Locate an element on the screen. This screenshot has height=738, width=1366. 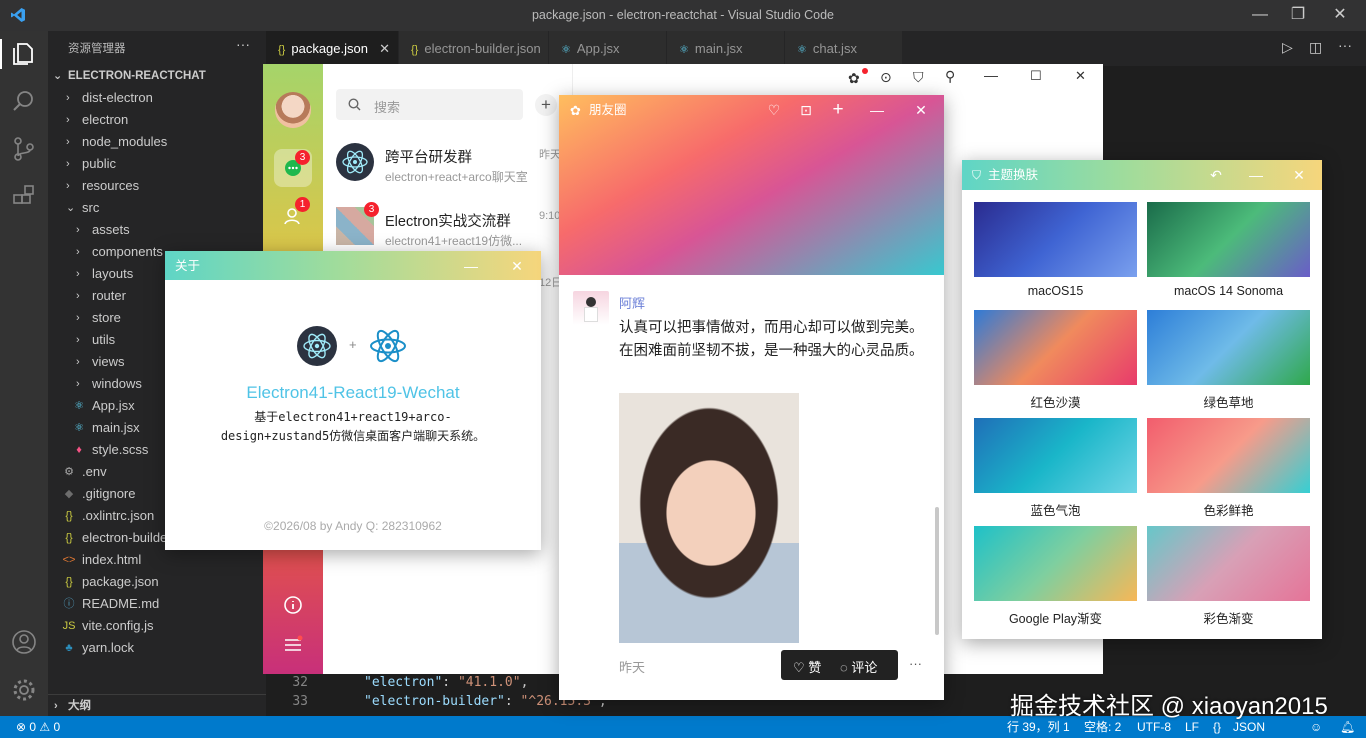
more-icon: ··· is located at coordinates (915, 663).